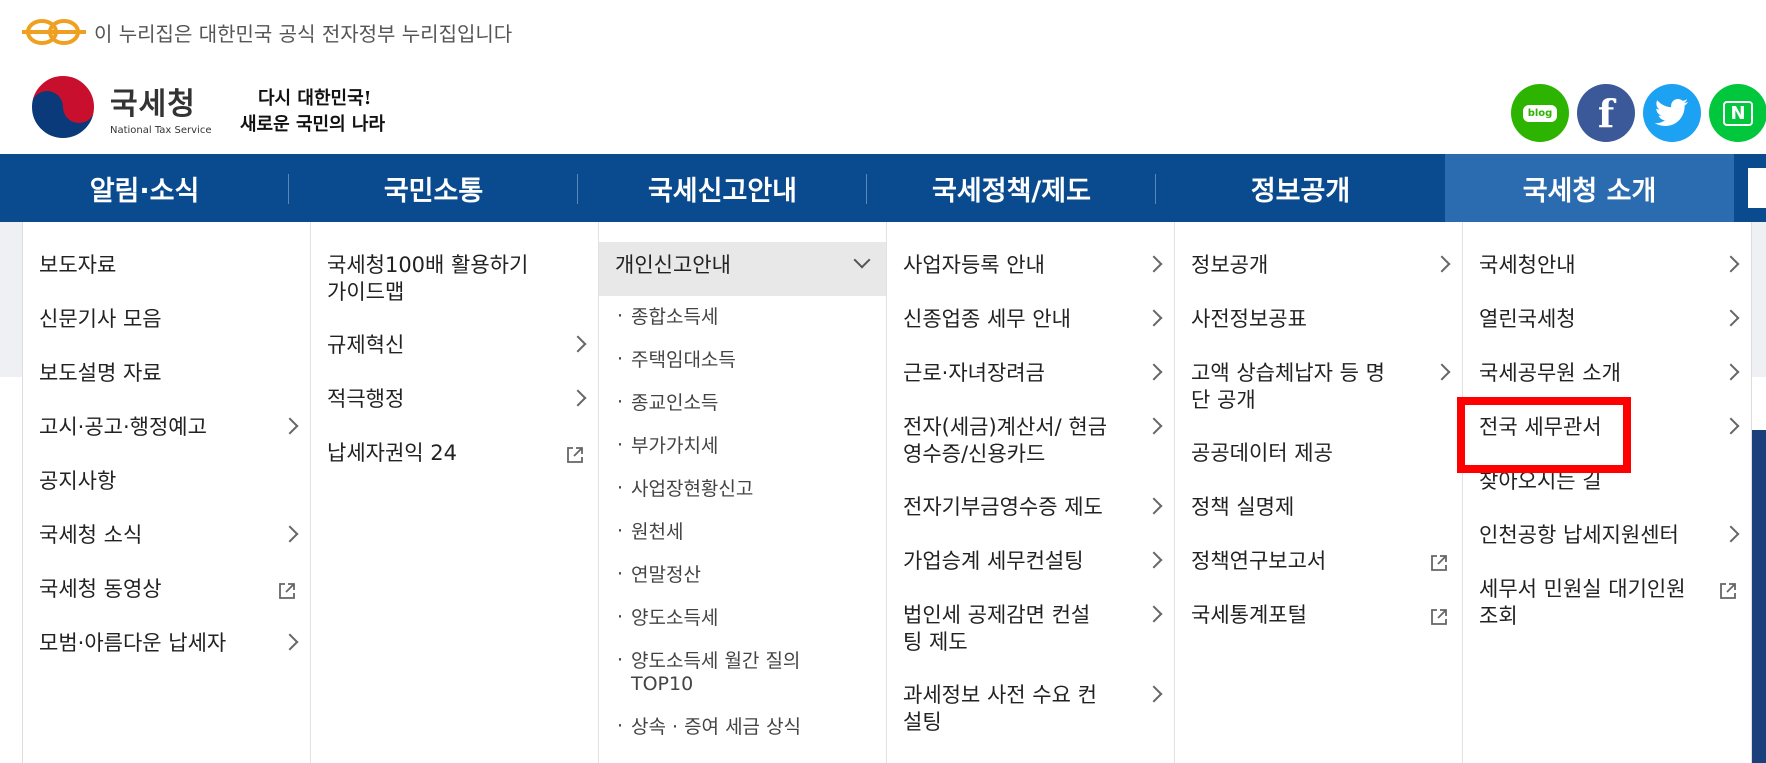 The width and height of the screenshot is (1766, 763). Describe the element at coordinates (722, 191) in the screenshot. I see `nav-label: 국세신고안내` at that location.